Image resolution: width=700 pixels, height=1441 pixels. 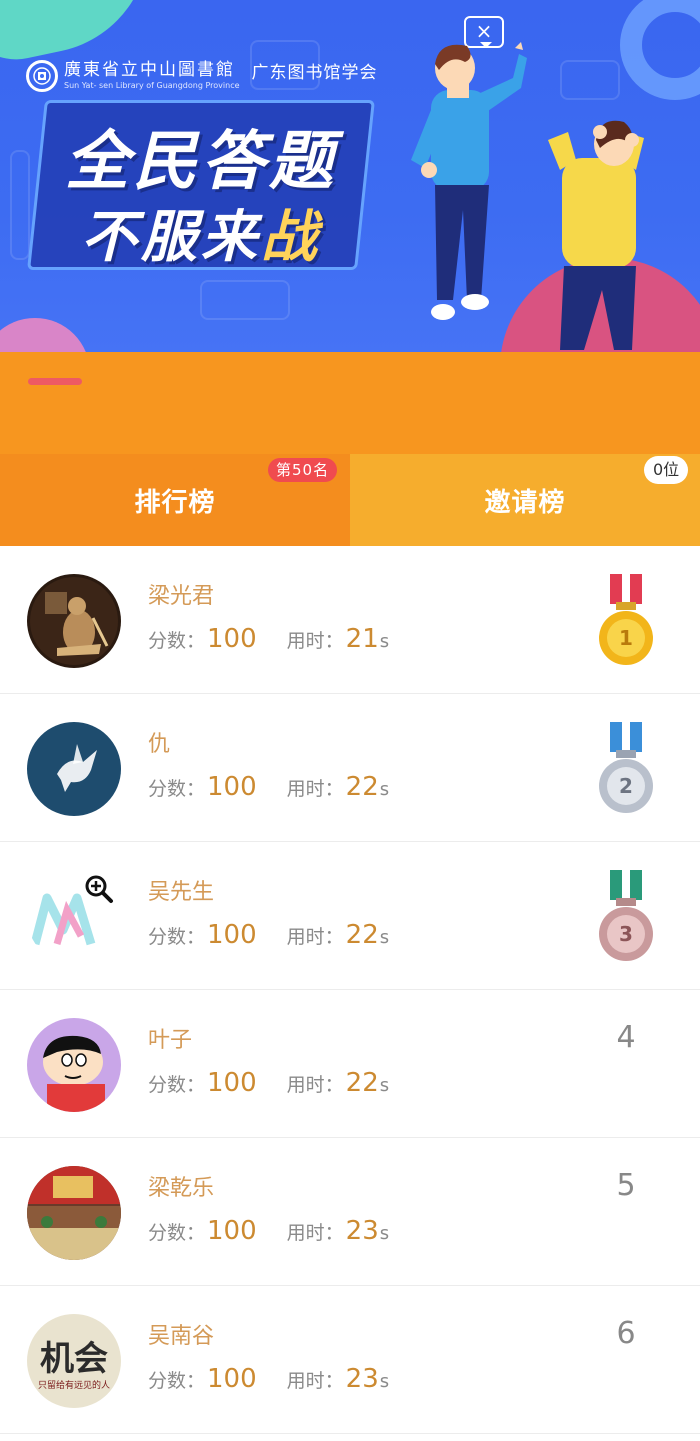 I want to click on ranking-row: 机会 只留给有远见的人 吴南谷 分数： 100 用时： 23 s 6, so click(x=350, y=1360).